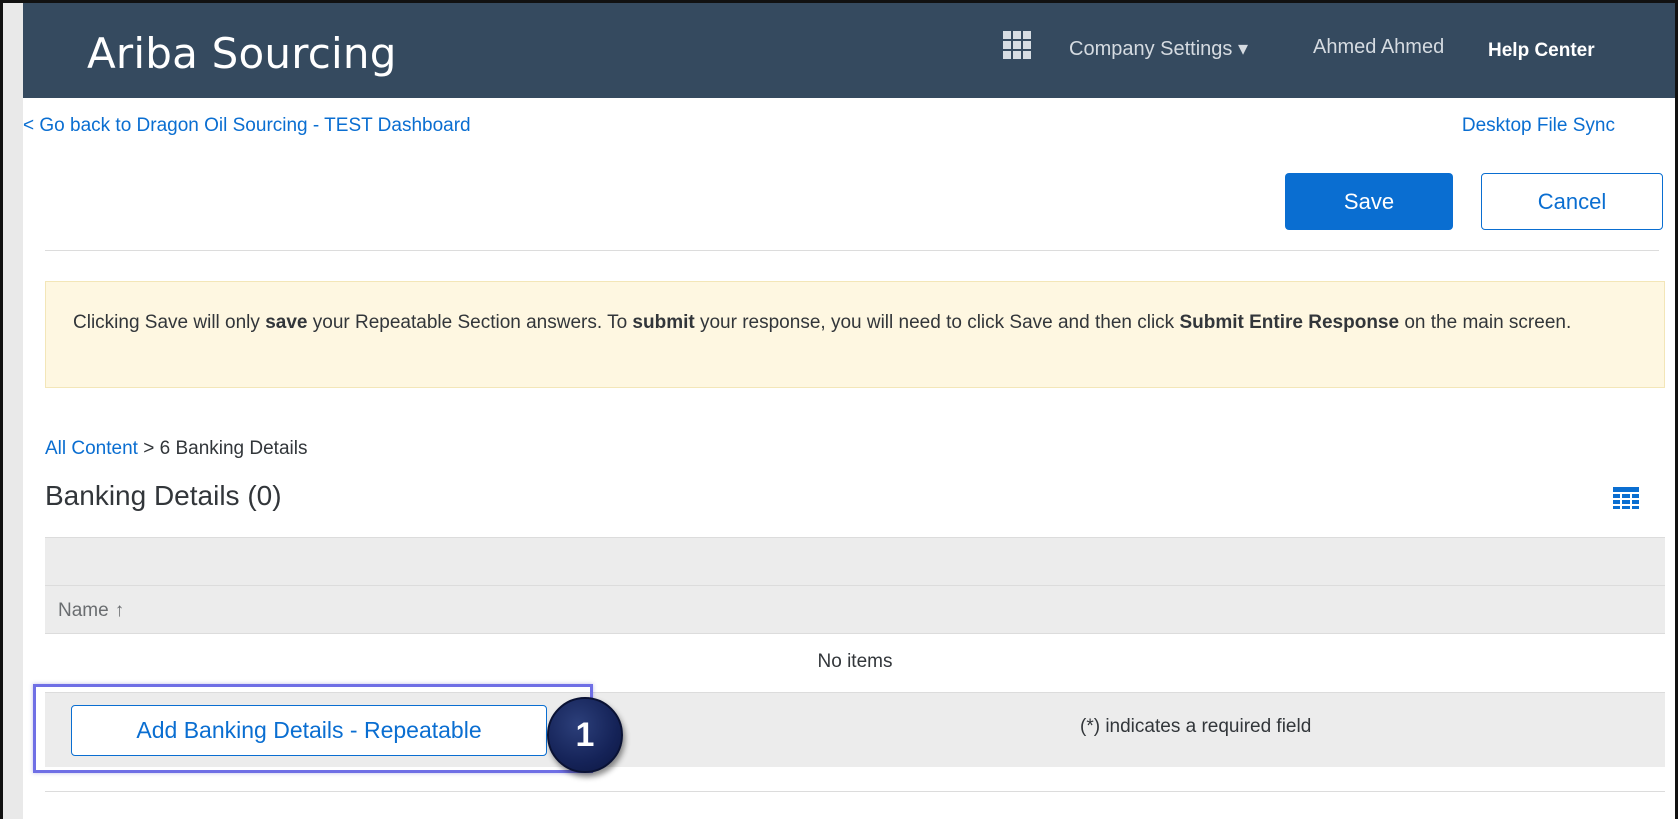 This screenshot has height=819, width=1678. Describe the element at coordinates (1378, 47) in the screenshot. I see `user-menu: Ahmed Ahmed` at that location.